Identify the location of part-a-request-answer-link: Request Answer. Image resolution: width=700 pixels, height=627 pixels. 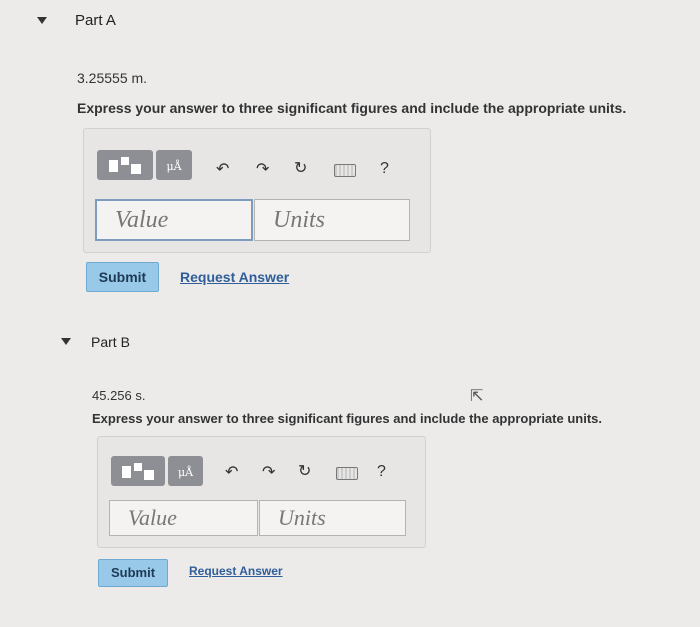
(234, 277).